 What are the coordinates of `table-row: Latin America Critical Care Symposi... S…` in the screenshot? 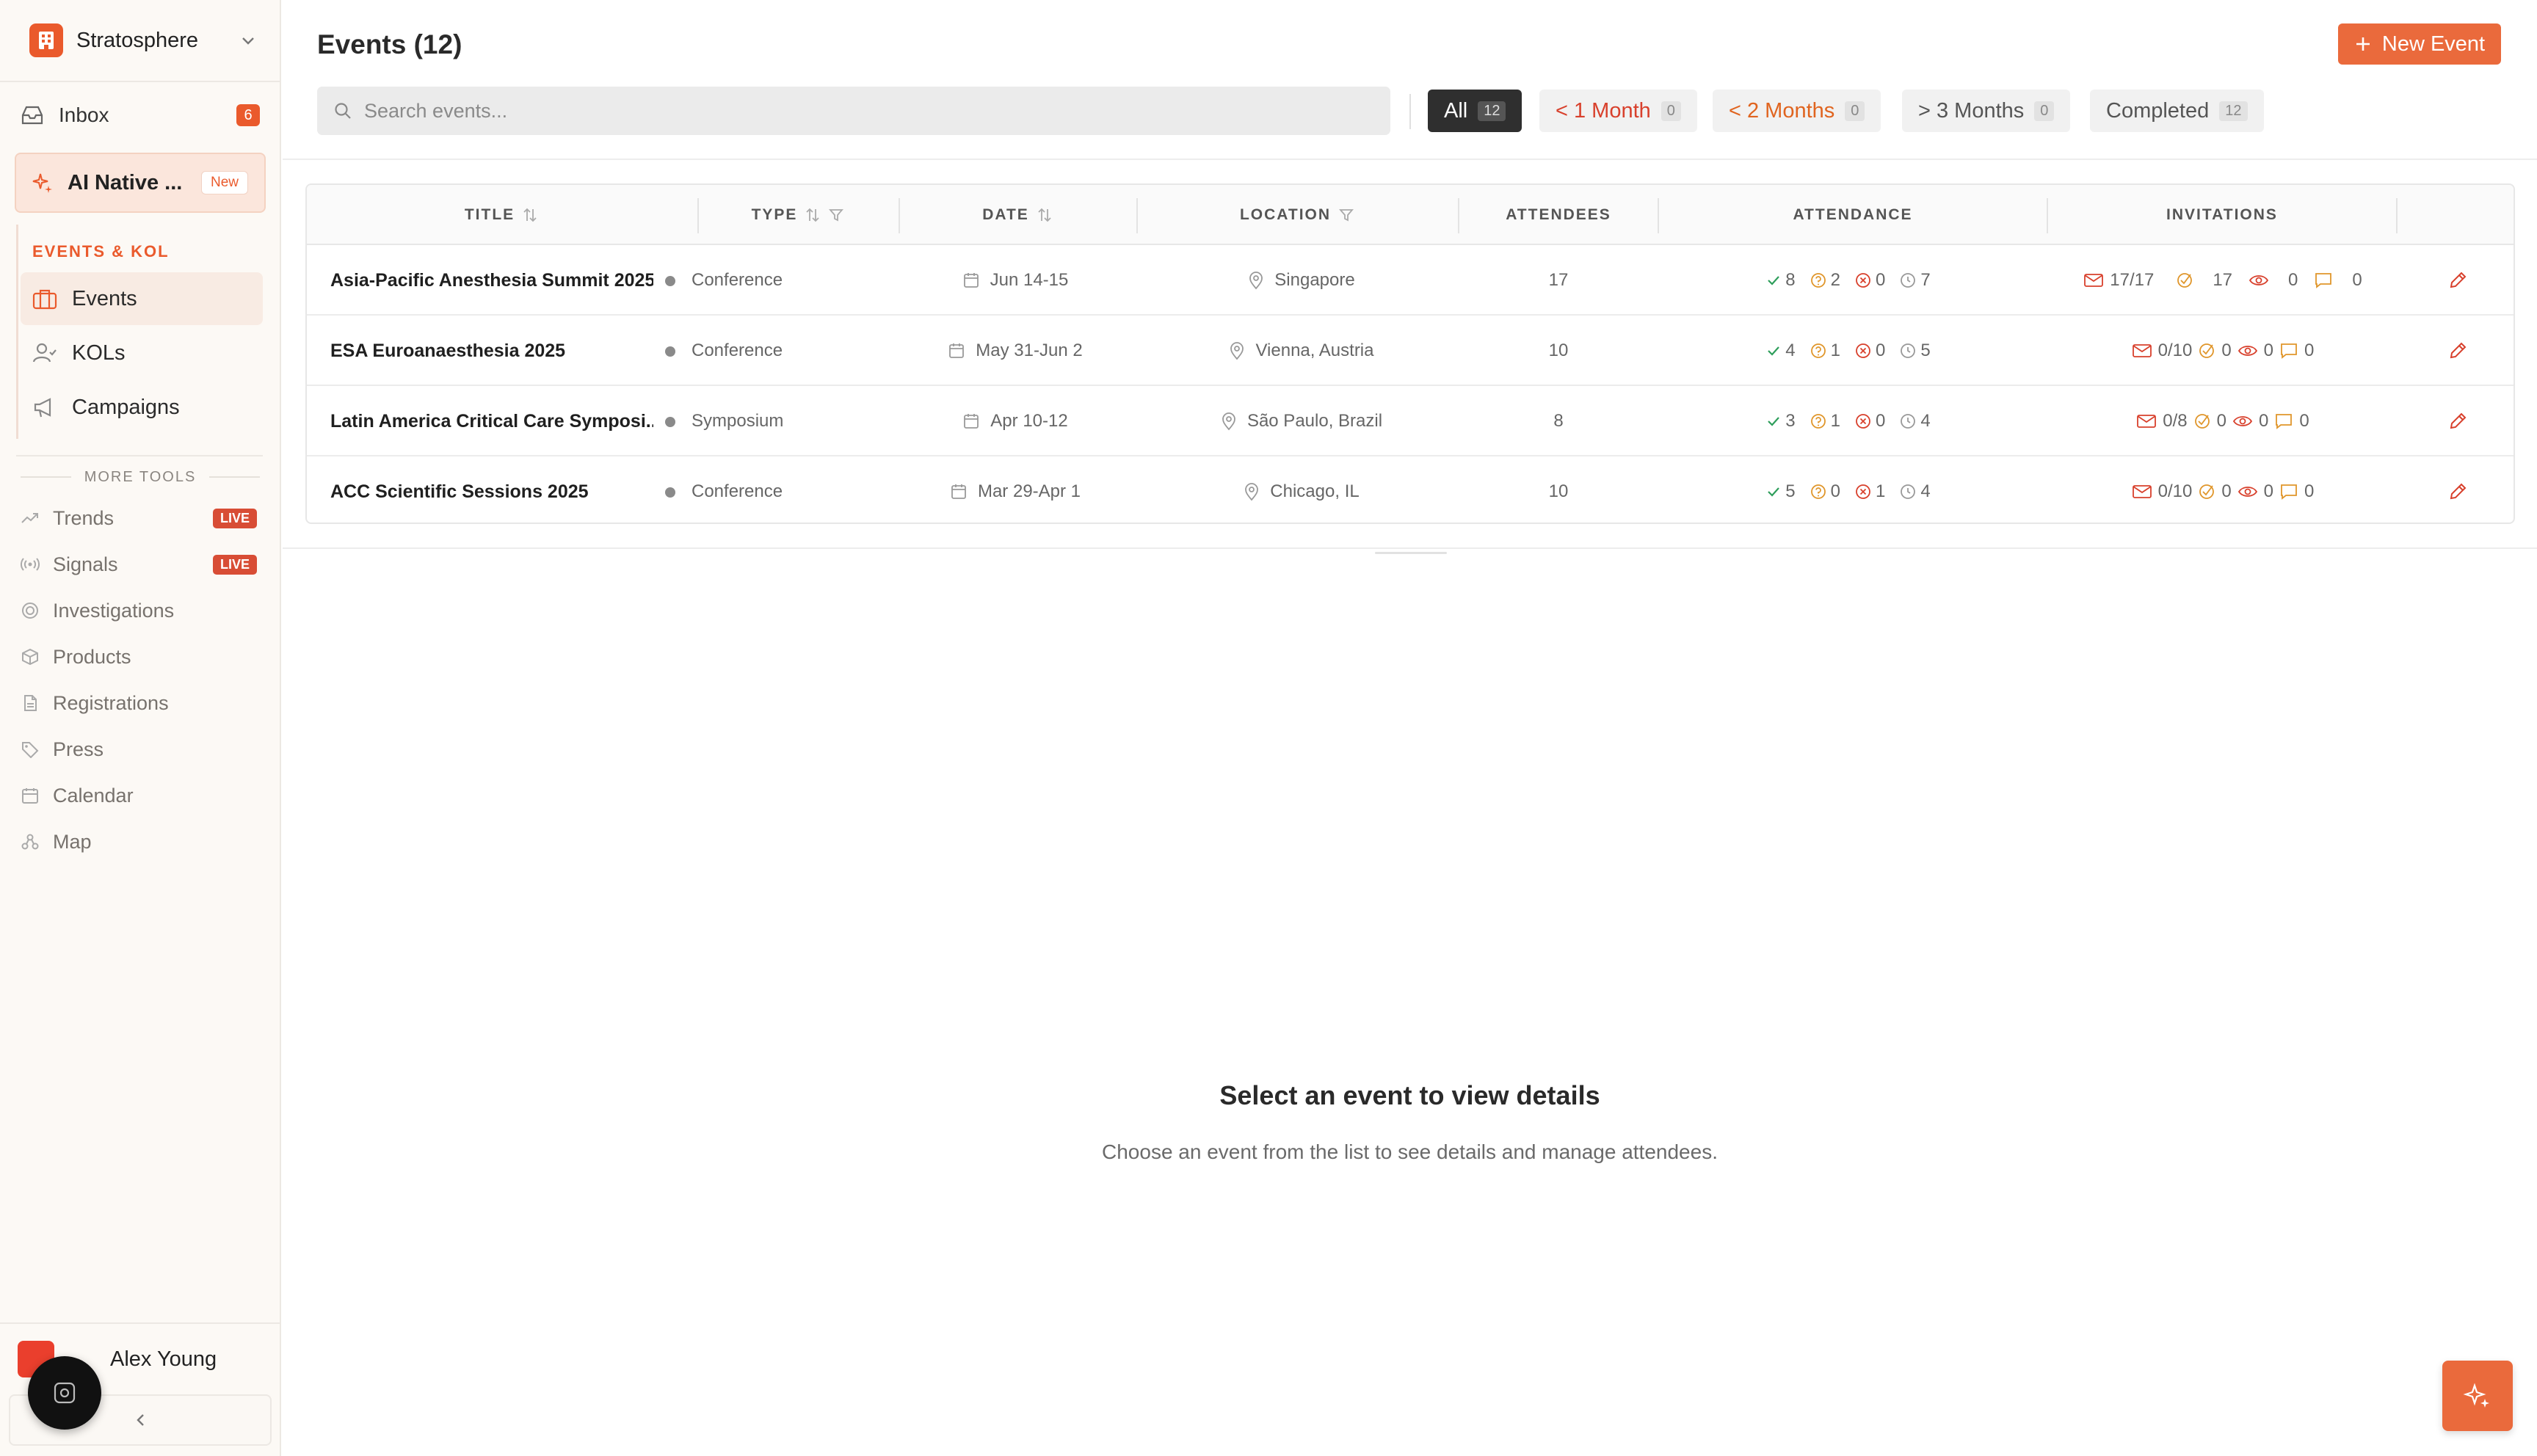 It's located at (1410, 421).